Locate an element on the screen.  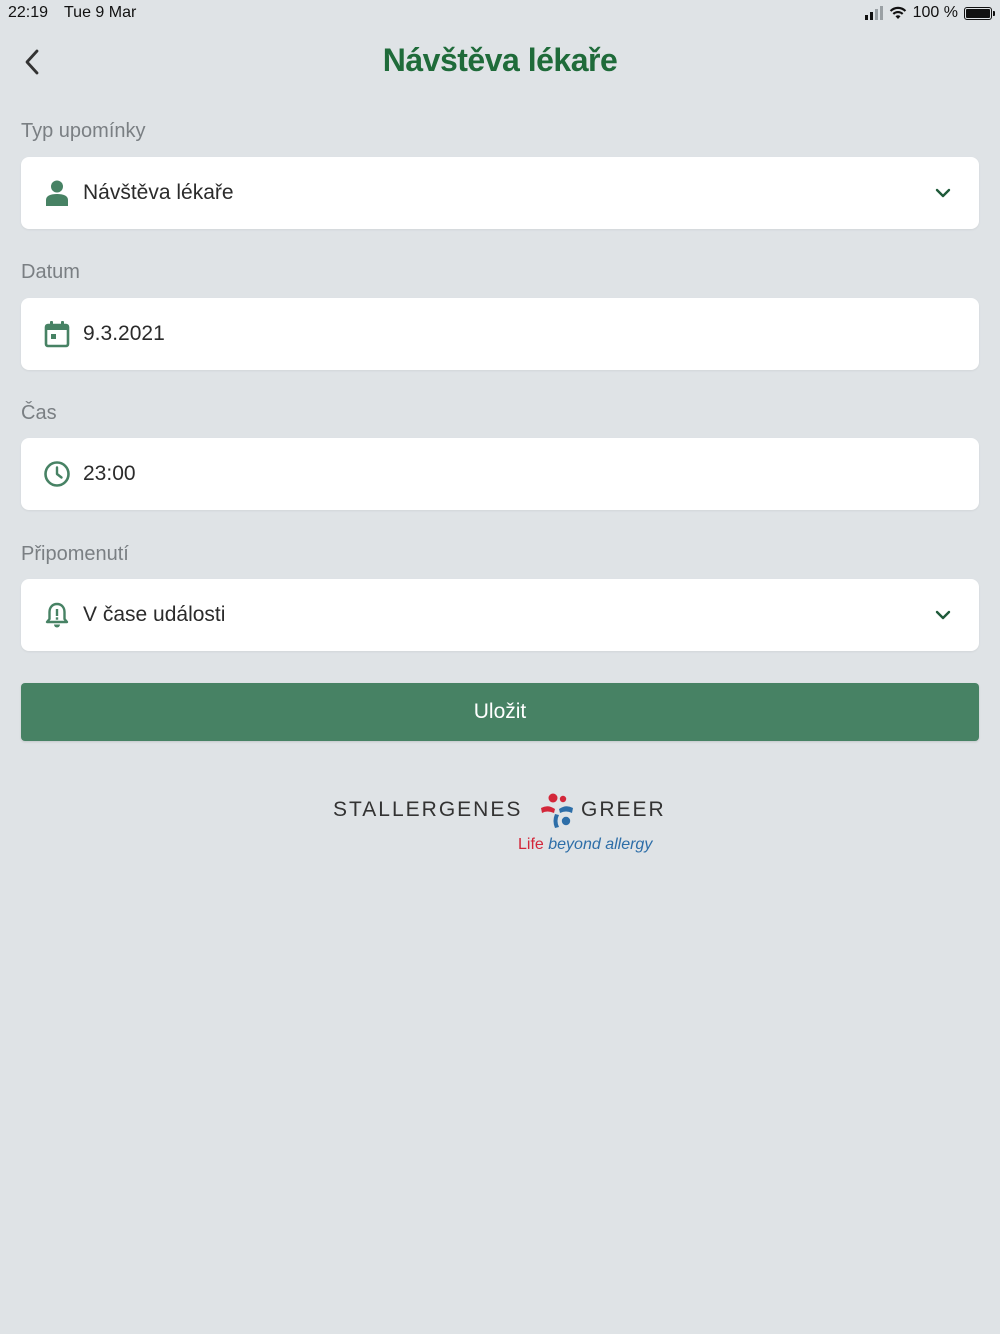
status-time: 22:19 is located at coordinates (28, 12).